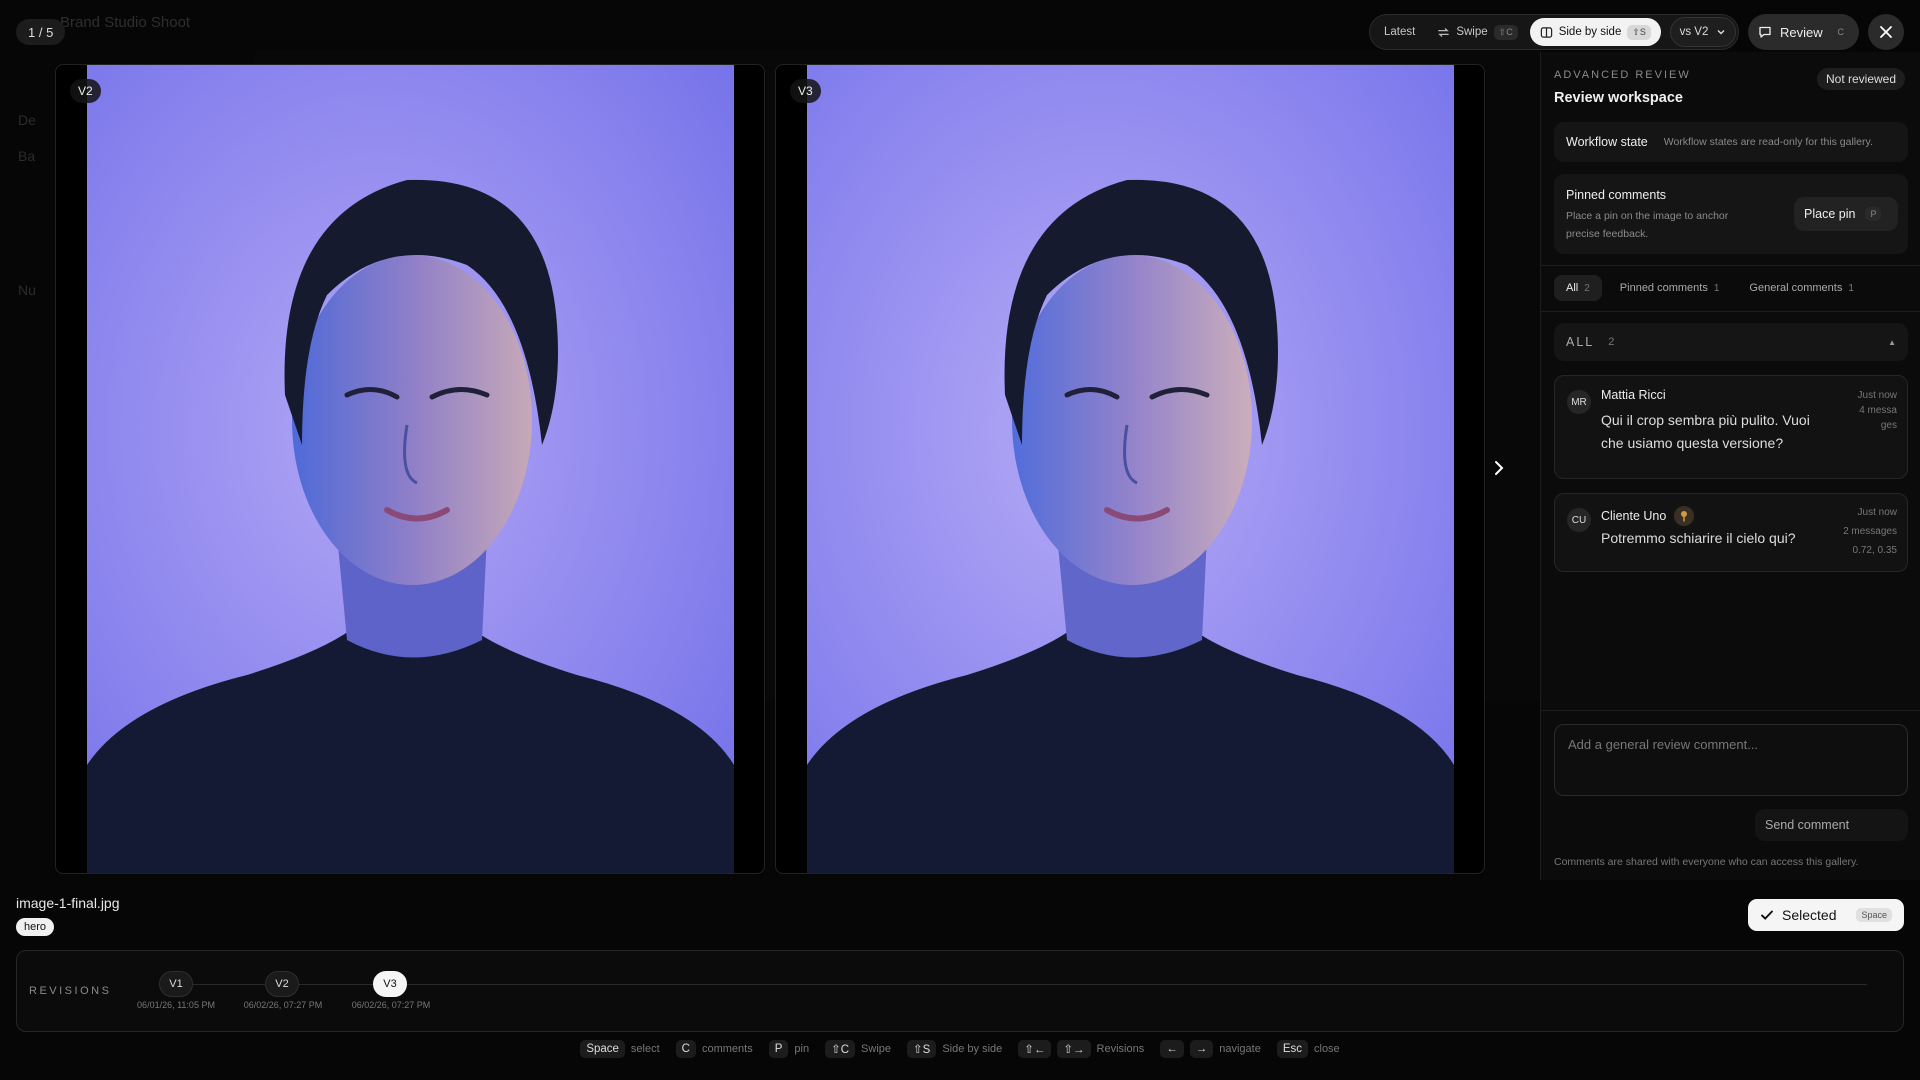  I want to click on send-comment-button: Send comment, so click(1831, 825).